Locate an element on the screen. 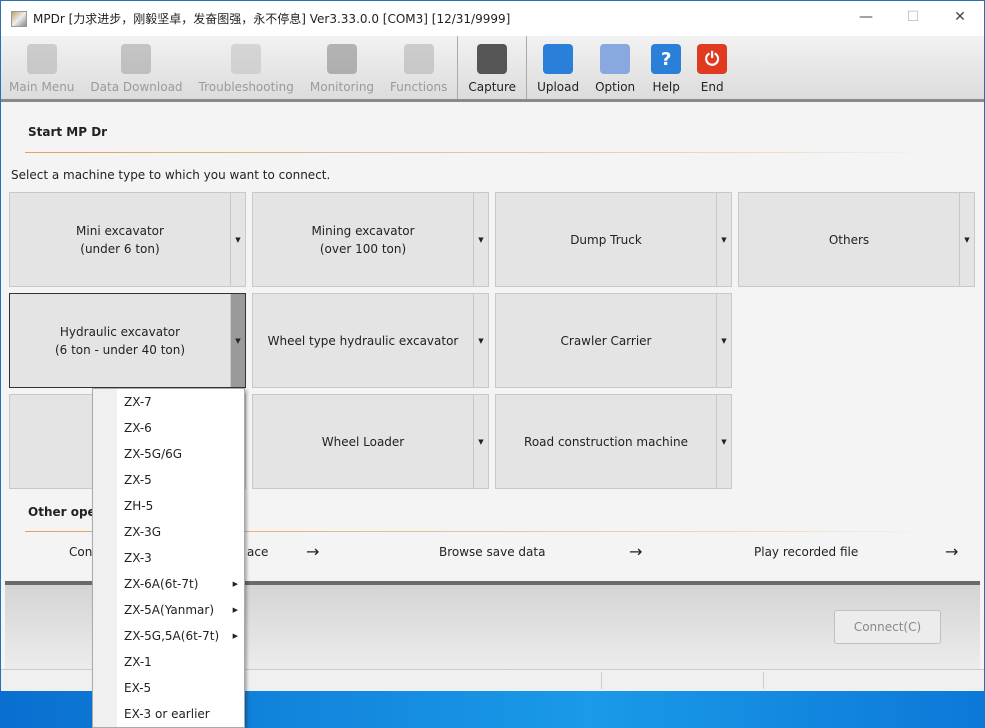  connect-button: Connect(C) is located at coordinates (887, 627).